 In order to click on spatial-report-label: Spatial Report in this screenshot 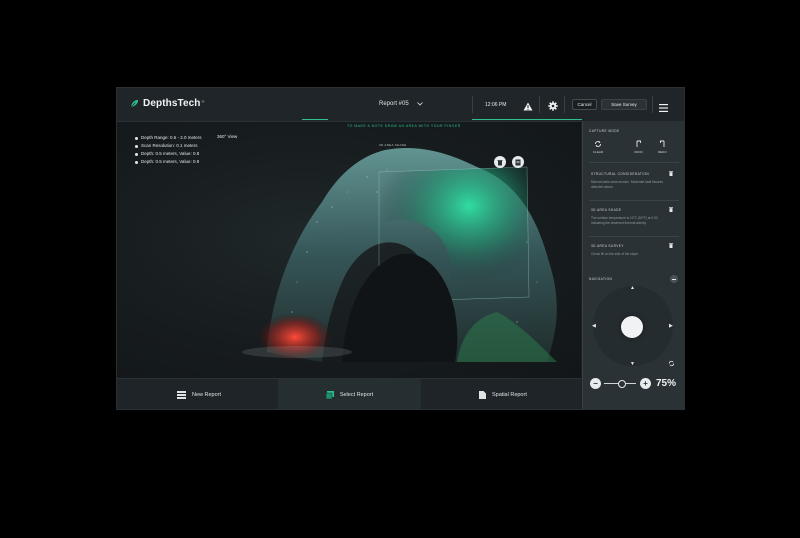, I will do `click(509, 395)`.